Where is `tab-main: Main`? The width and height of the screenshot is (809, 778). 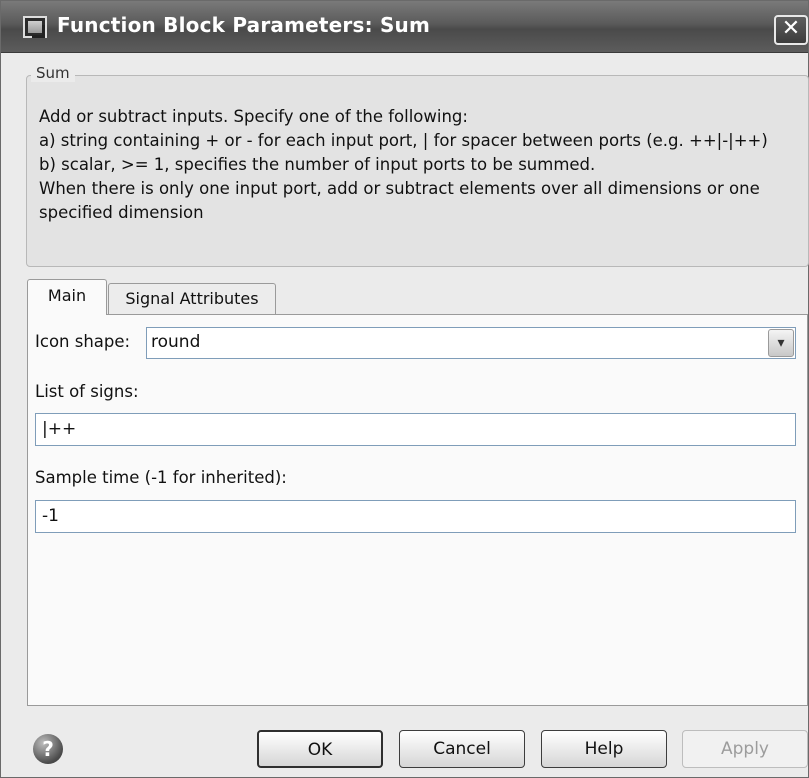 tab-main: Main is located at coordinates (67, 297).